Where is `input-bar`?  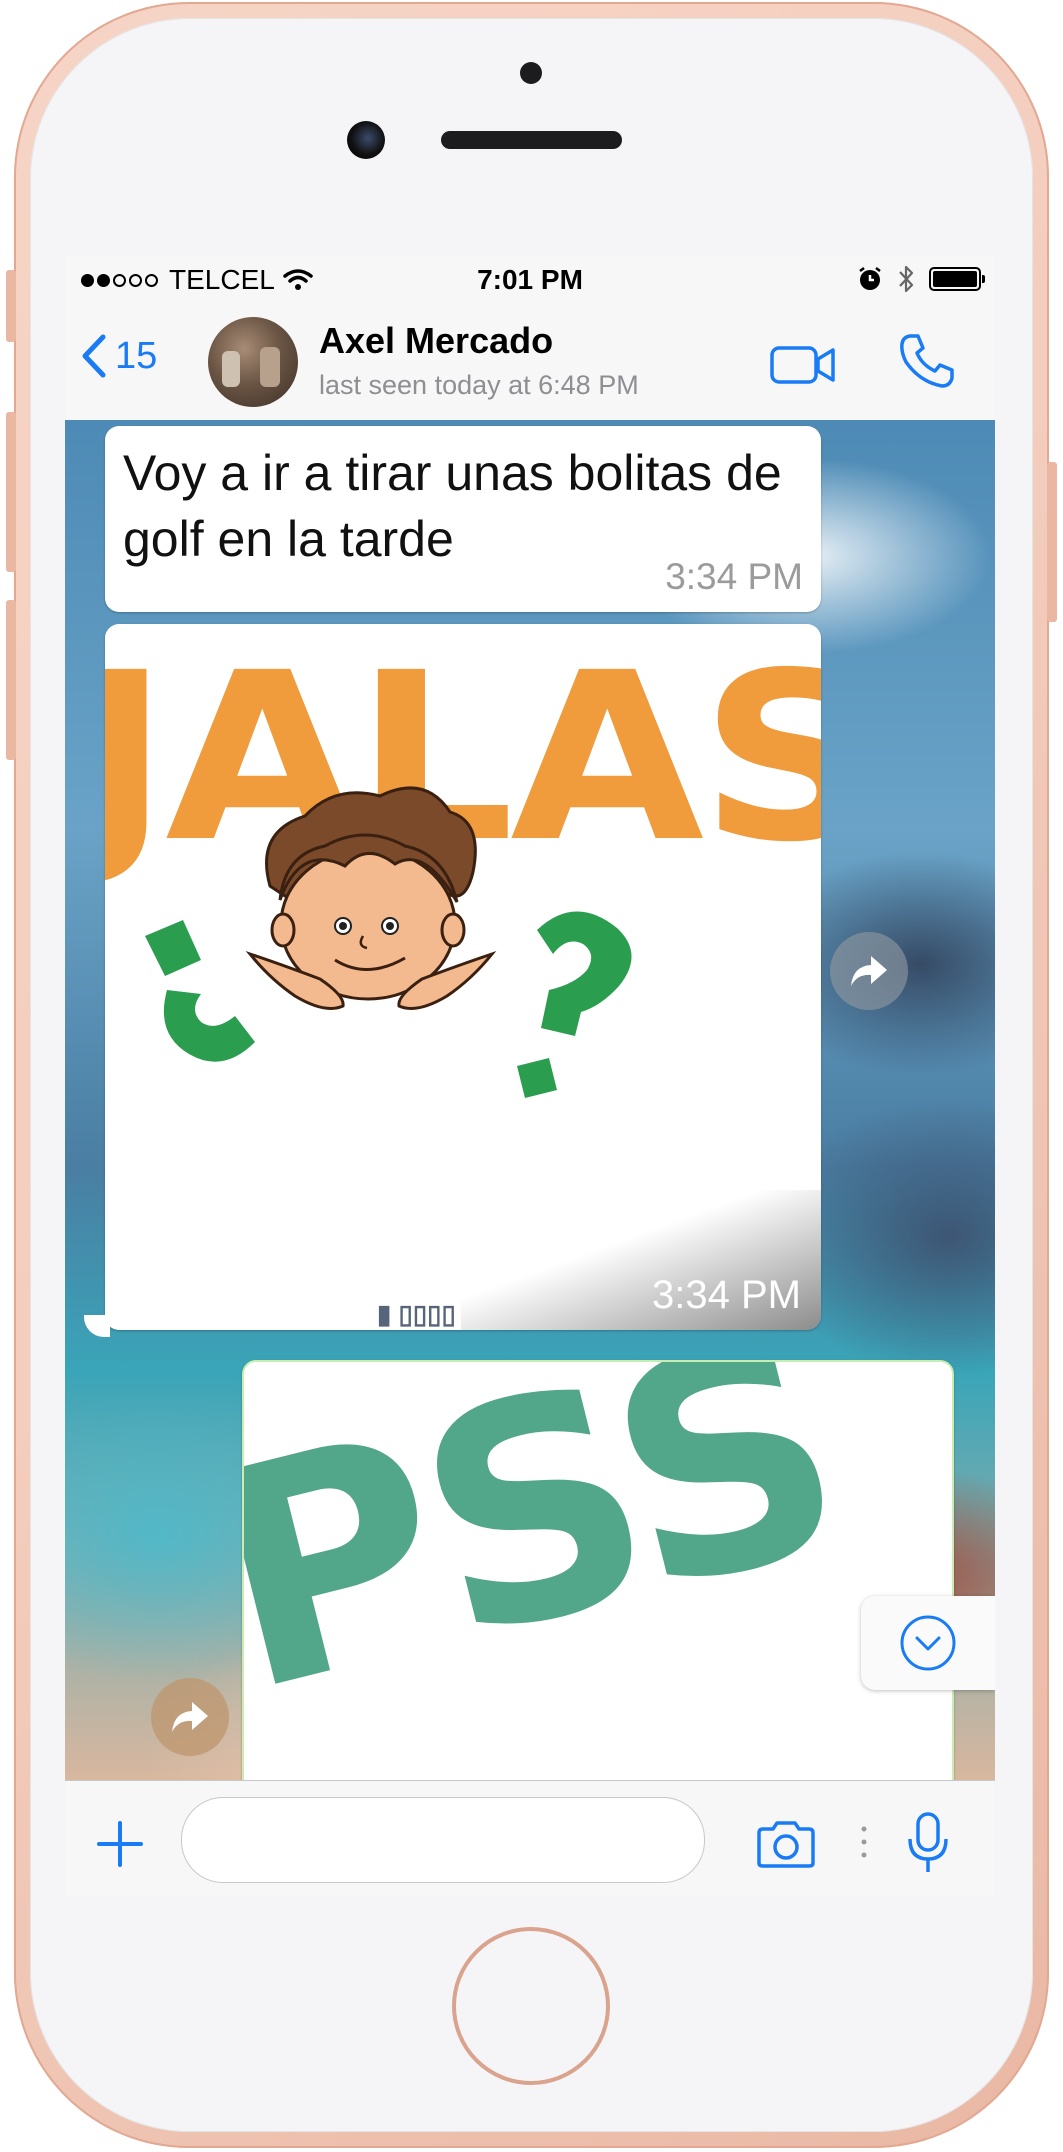 input-bar is located at coordinates (530, 1838).